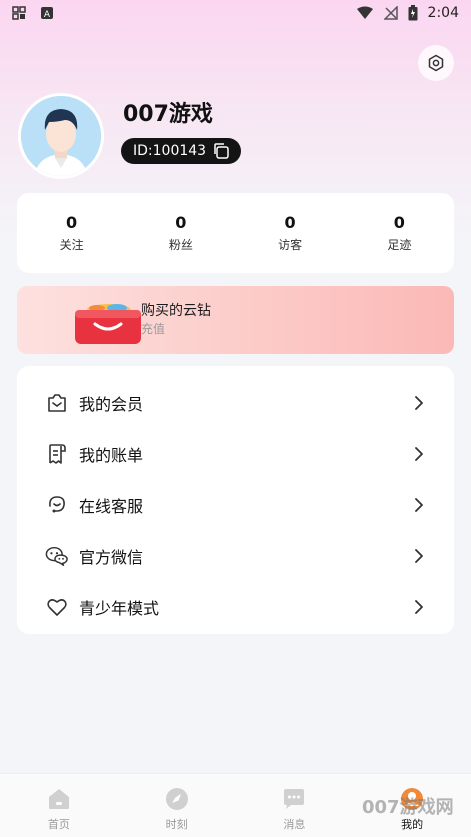  Describe the element at coordinates (235, 555) in the screenshot. I see `menu-item-wechat: 官方微信` at that location.